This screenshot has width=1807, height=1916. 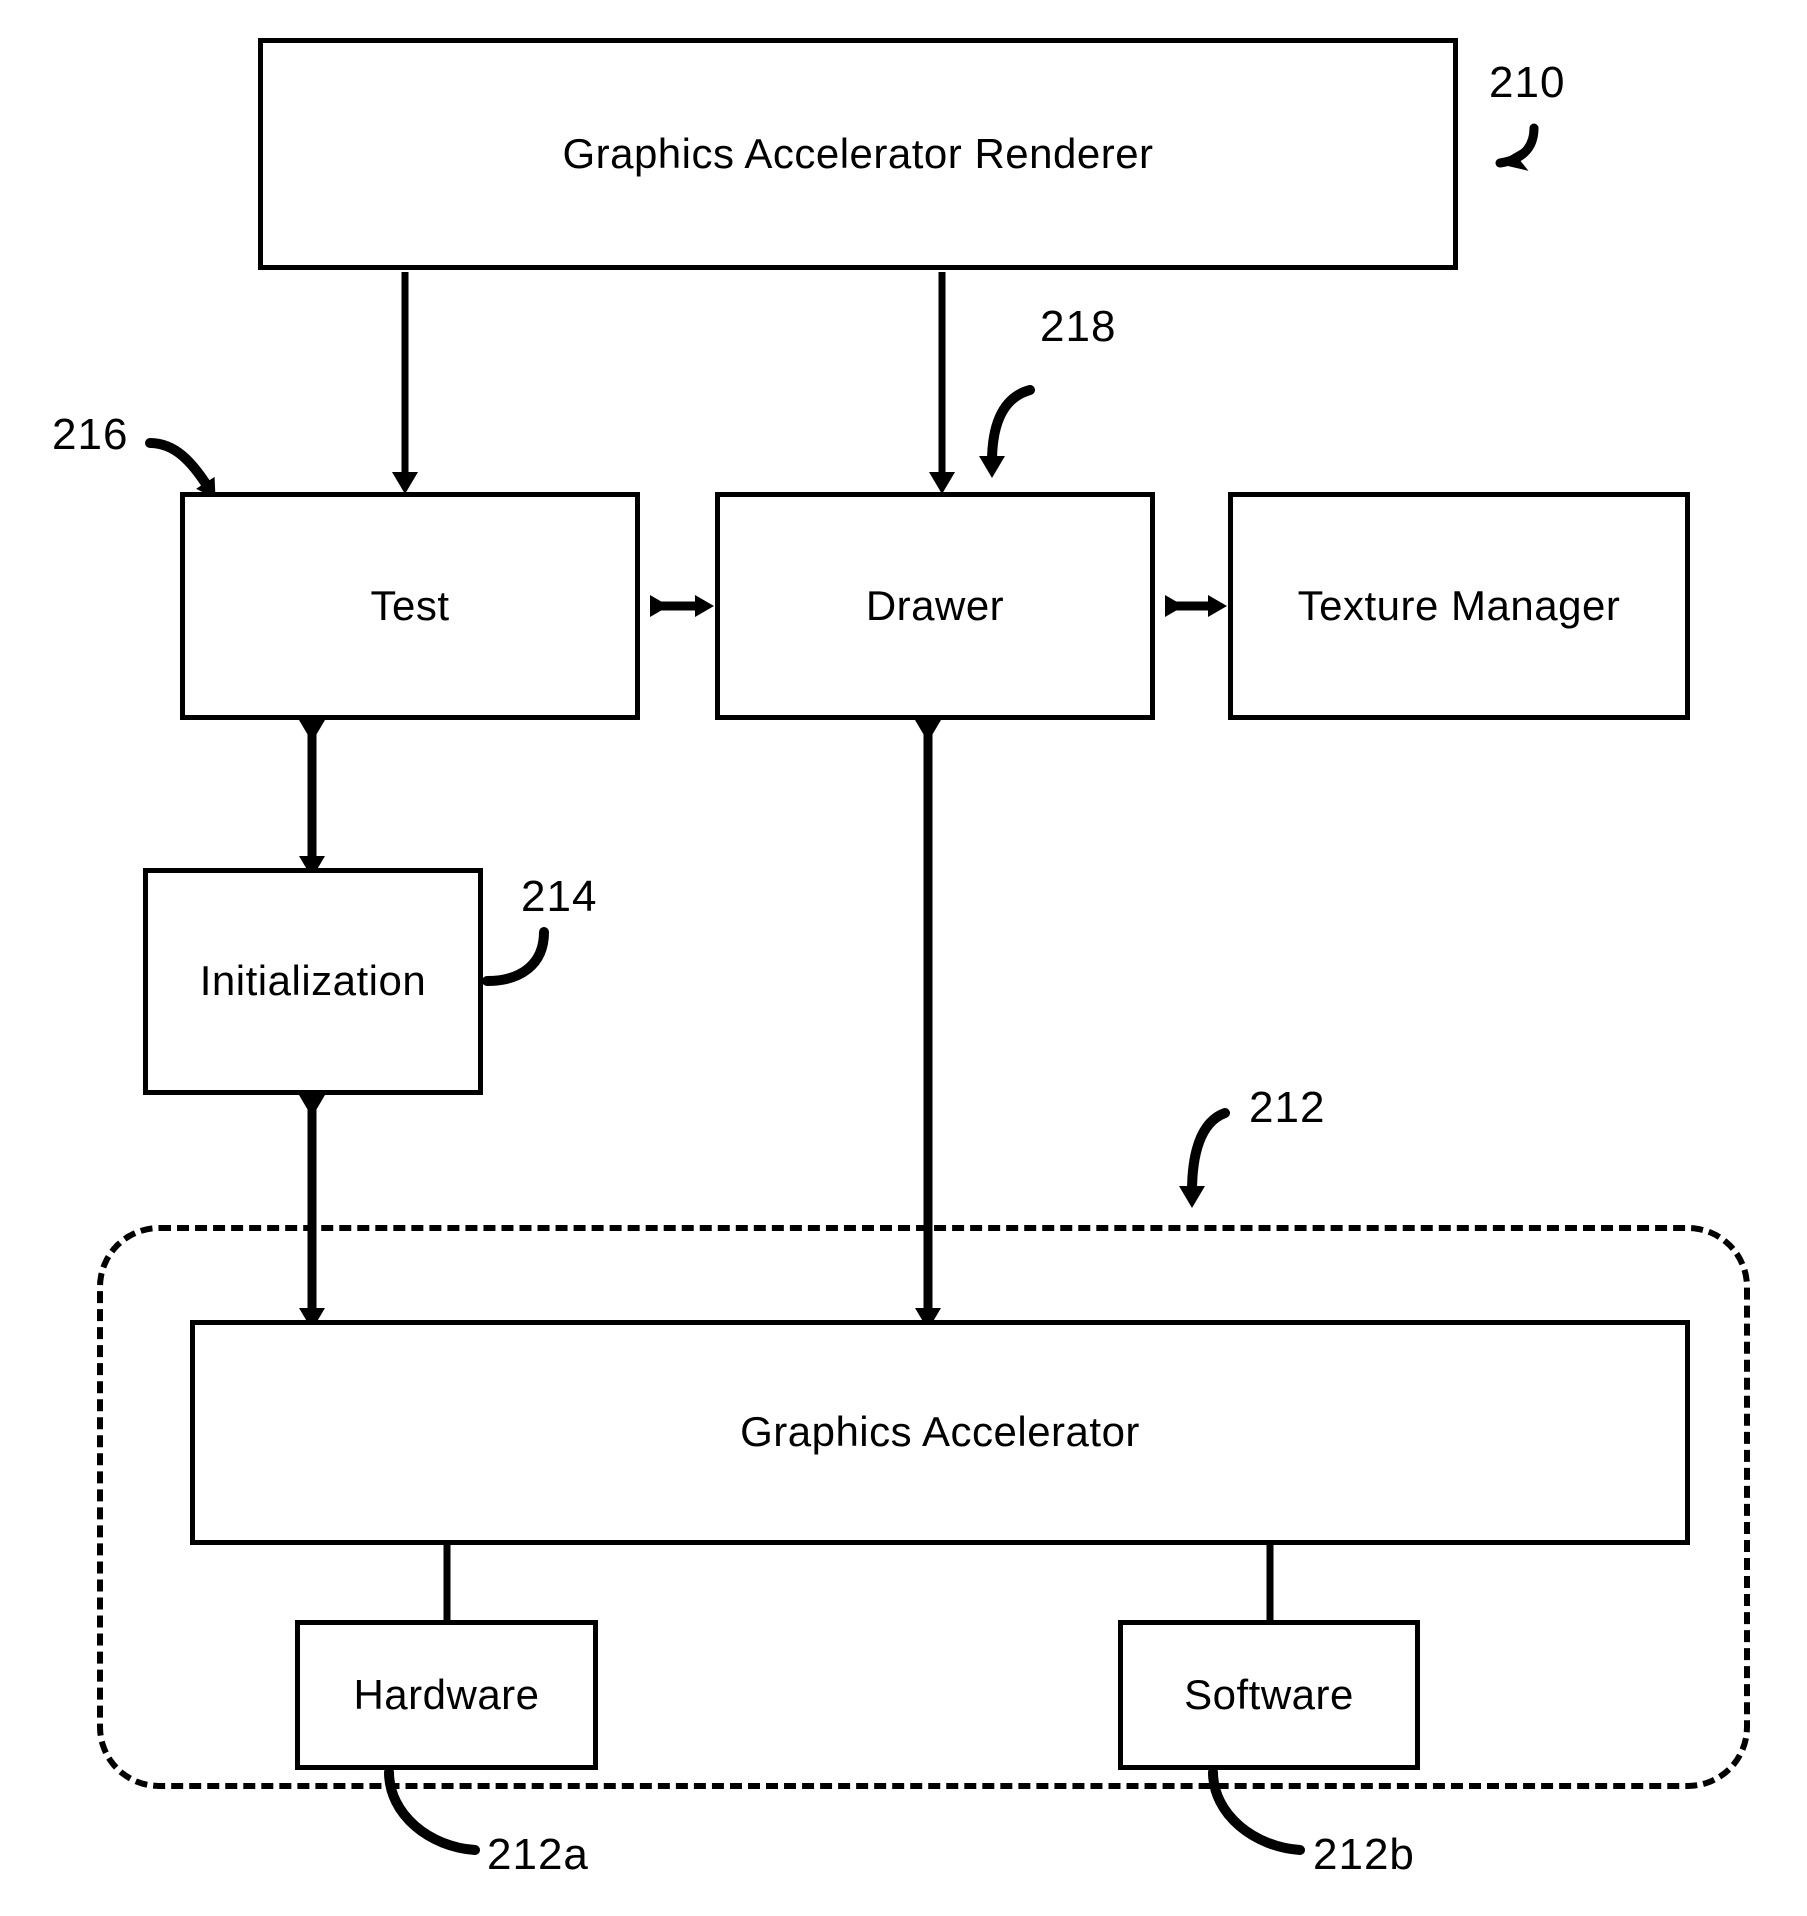 I want to click on reference-numeral-216: 216, so click(x=90, y=434).